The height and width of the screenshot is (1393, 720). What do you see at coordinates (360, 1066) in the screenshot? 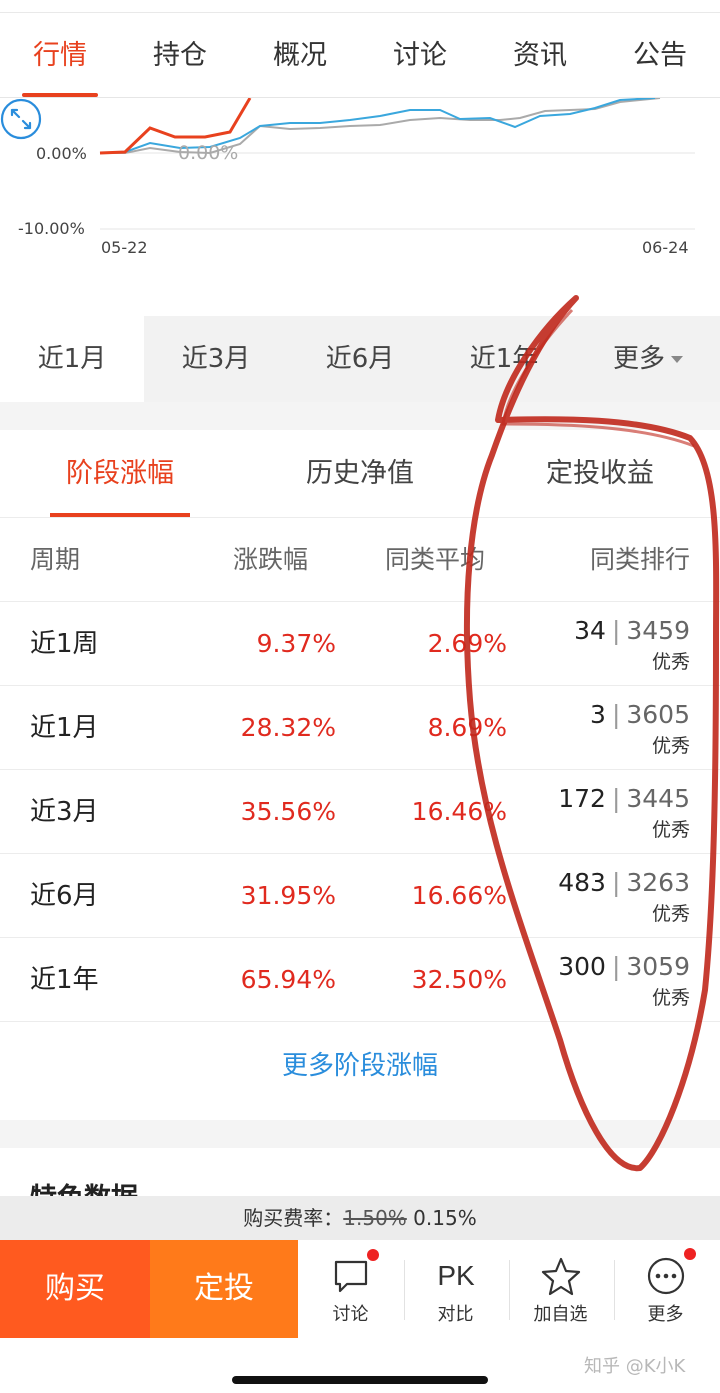
I see `more-stage-change-link: 更多阶段涨幅` at bounding box center [360, 1066].